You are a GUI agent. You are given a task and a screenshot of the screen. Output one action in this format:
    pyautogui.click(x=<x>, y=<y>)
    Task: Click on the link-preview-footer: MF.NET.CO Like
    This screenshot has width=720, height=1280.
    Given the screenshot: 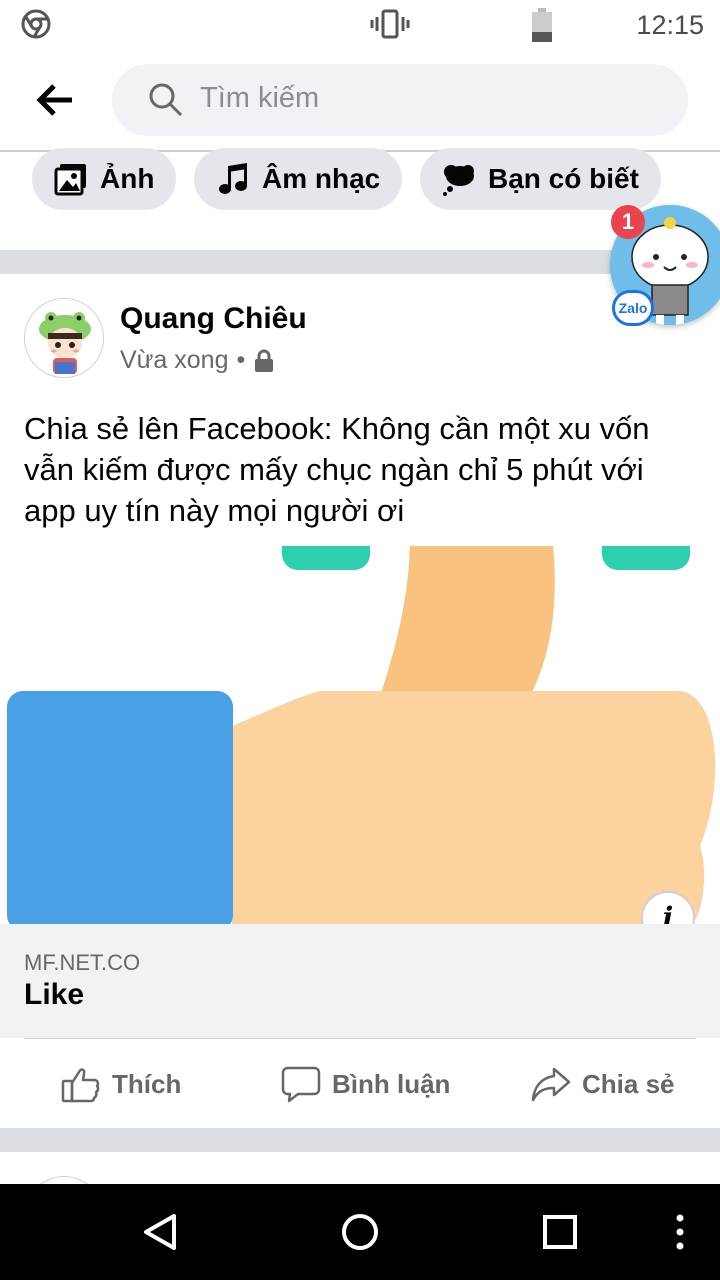 What is the action you would take?
    pyautogui.click(x=360, y=981)
    